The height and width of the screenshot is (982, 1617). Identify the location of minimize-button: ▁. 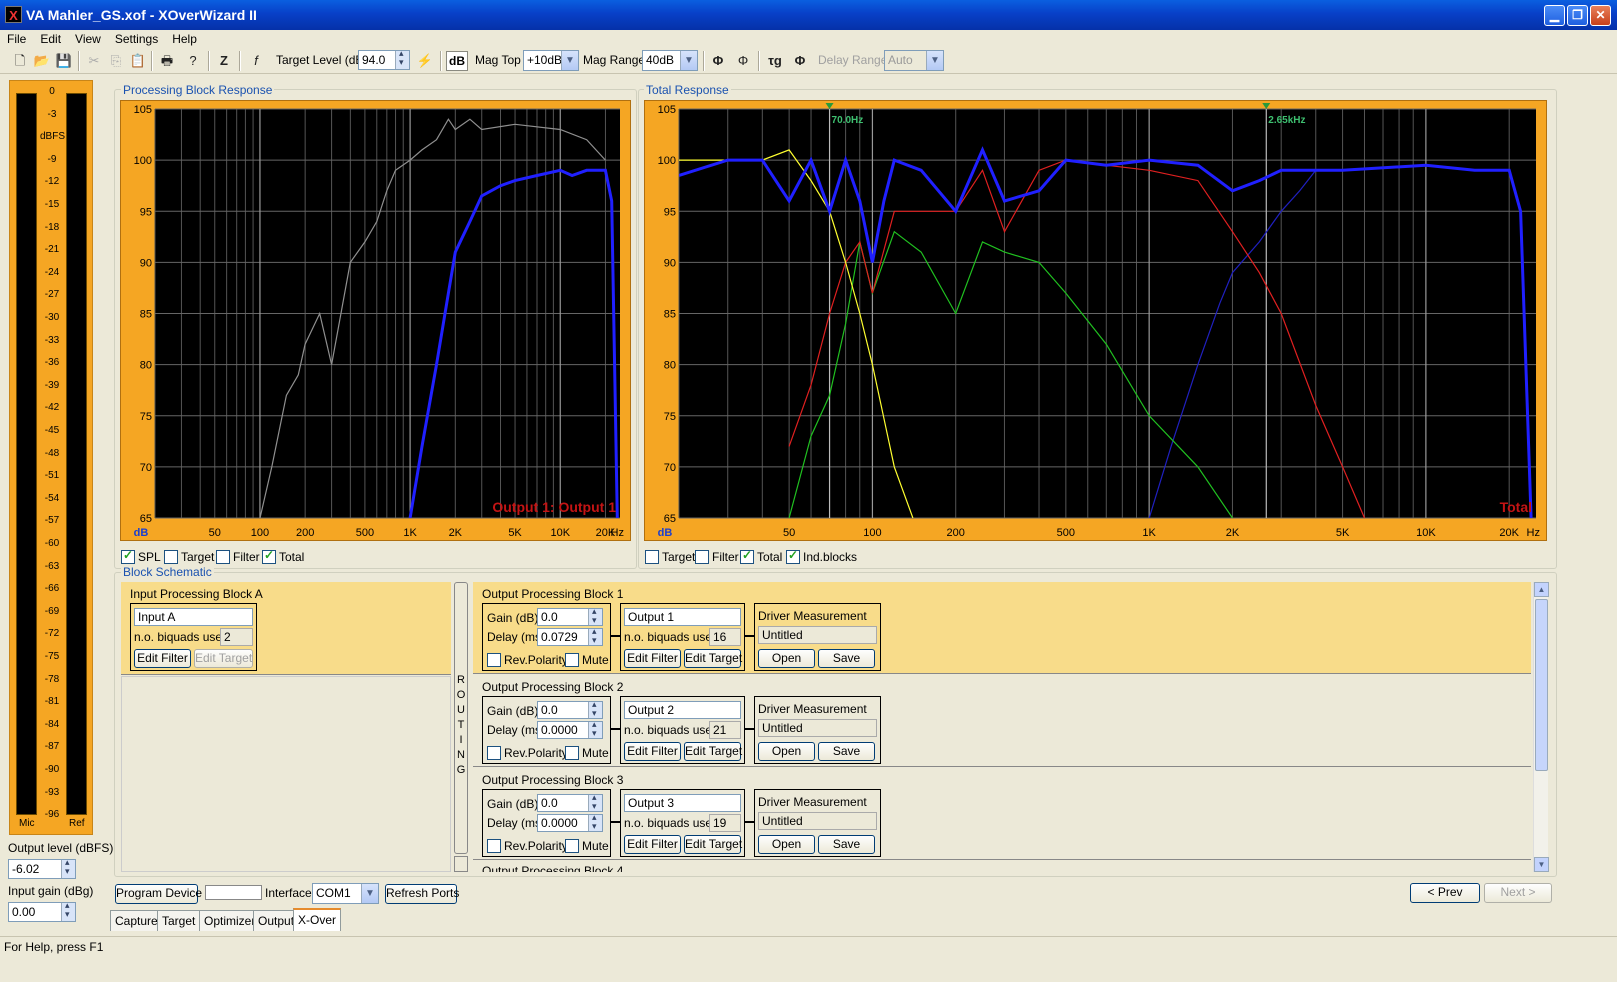
(1554, 15).